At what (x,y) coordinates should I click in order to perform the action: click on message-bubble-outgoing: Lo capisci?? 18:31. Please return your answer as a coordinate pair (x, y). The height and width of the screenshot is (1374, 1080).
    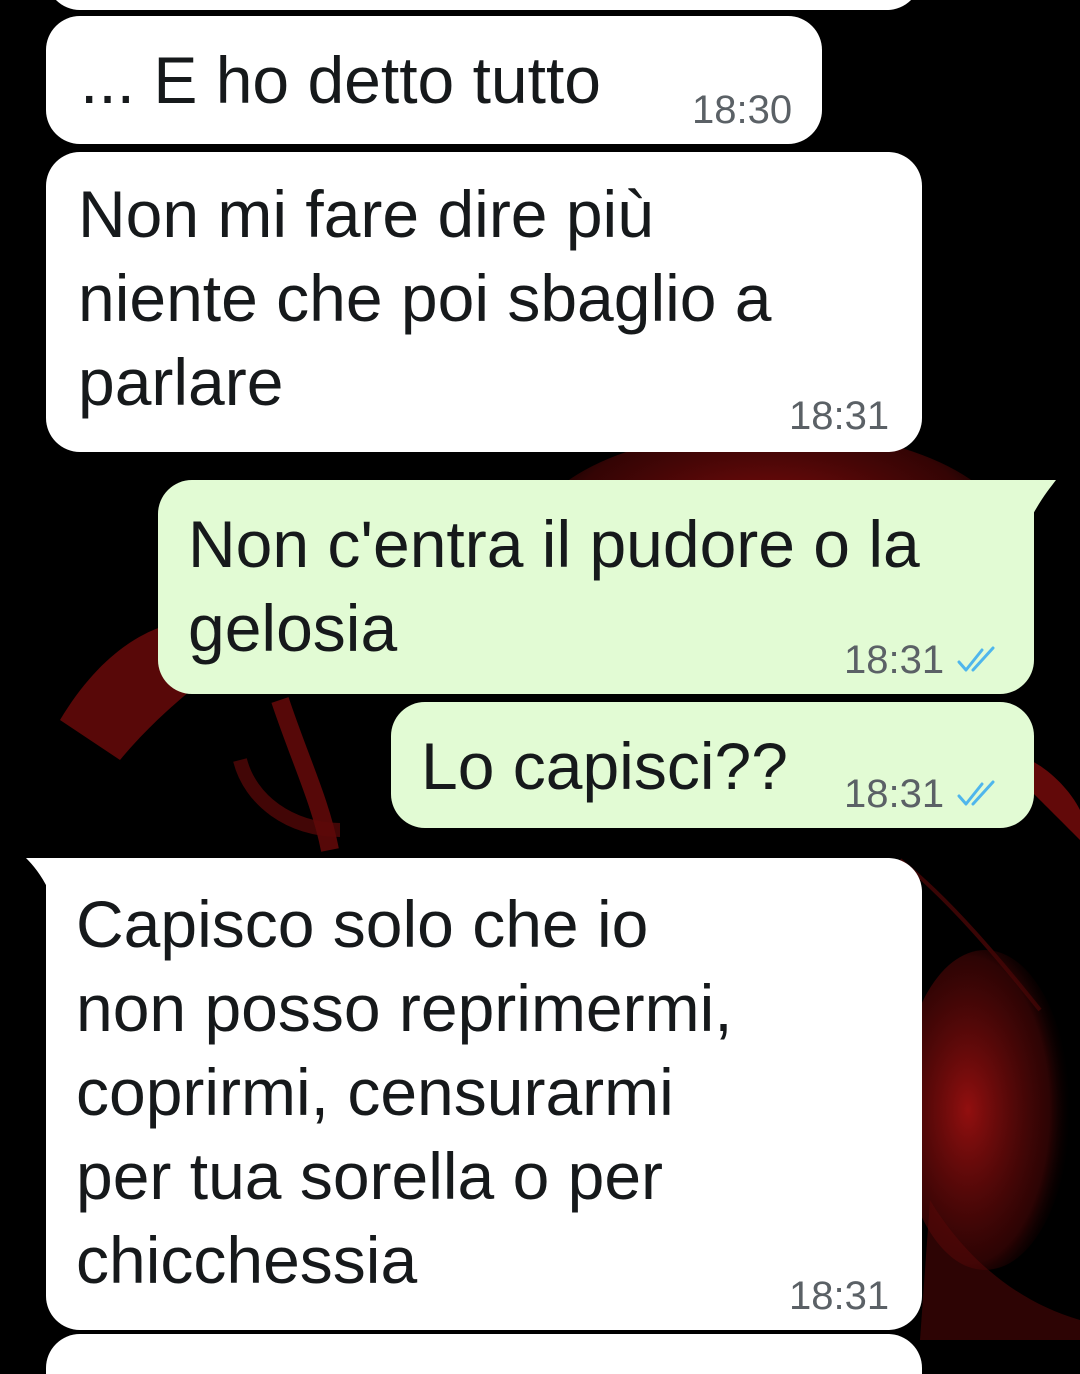
    Looking at the image, I should click on (712, 765).